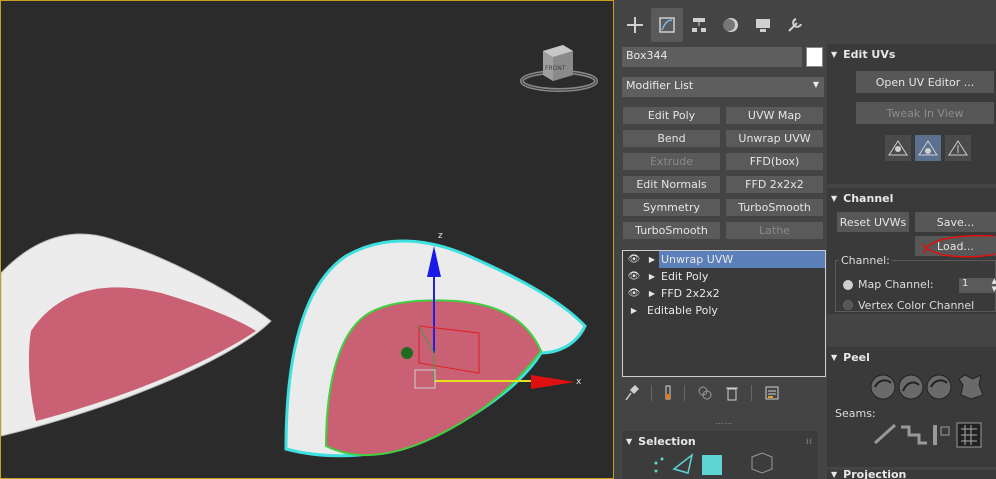 Image resolution: width=996 pixels, height=479 pixels. What do you see at coordinates (965, 283) in the screenshot?
I see `map-channel-value: 1` at bounding box center [965, 283].